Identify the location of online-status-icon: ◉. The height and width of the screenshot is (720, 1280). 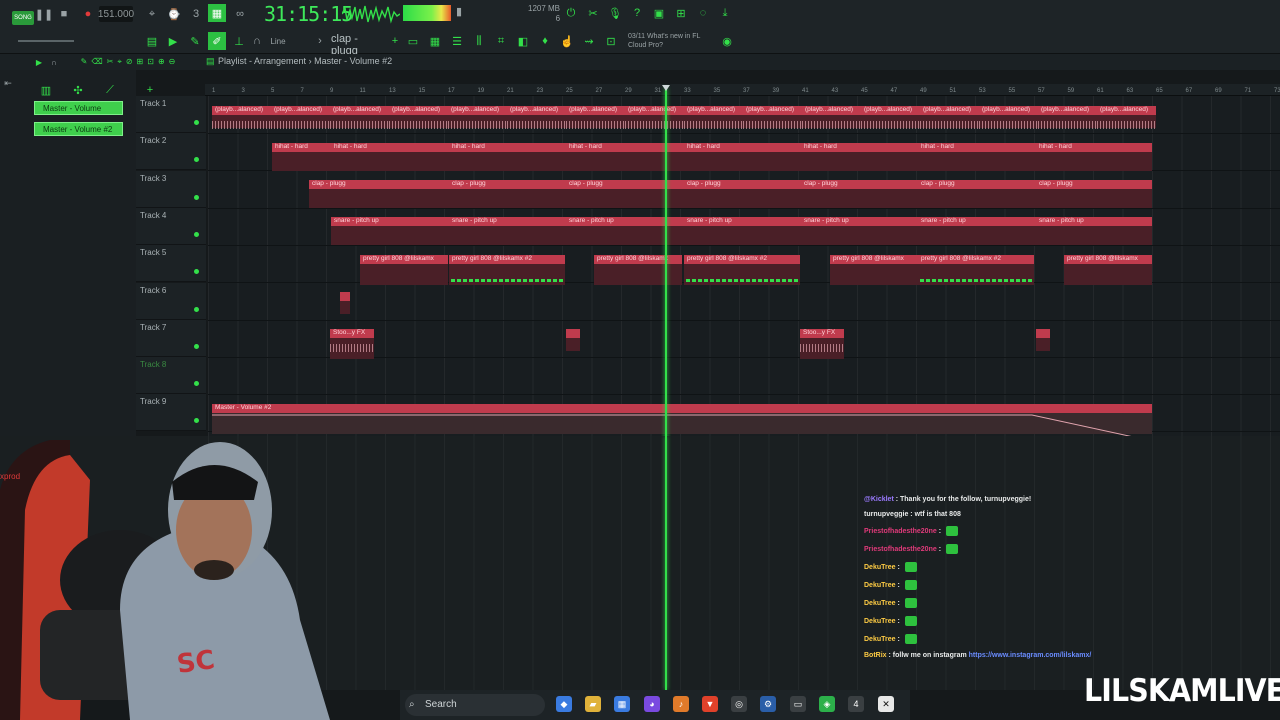
(727, 41).